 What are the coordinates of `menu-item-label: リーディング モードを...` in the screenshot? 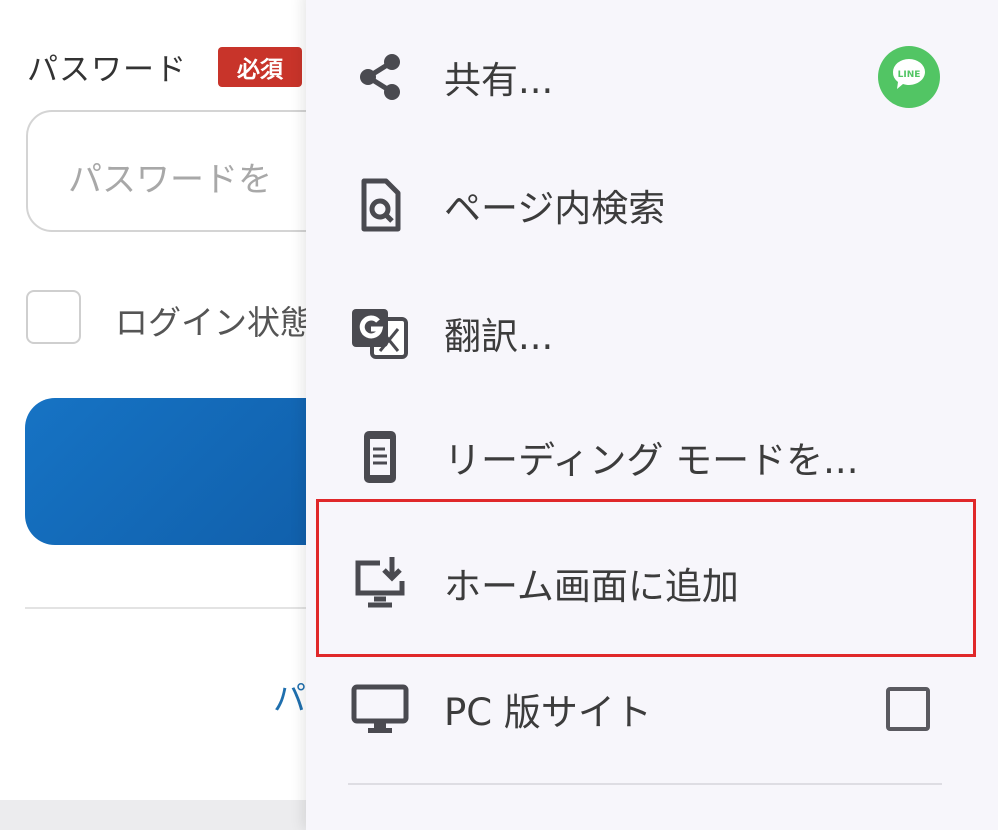 It's located at (651, 460).